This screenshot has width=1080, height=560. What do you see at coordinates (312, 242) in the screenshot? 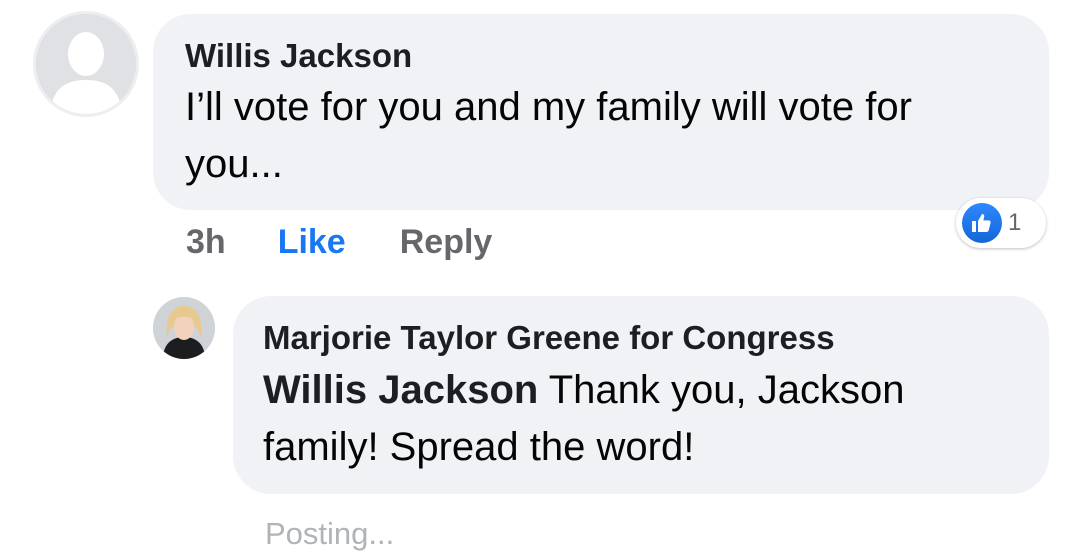
I see `like-button: Like` at bounding box center [312, 242].